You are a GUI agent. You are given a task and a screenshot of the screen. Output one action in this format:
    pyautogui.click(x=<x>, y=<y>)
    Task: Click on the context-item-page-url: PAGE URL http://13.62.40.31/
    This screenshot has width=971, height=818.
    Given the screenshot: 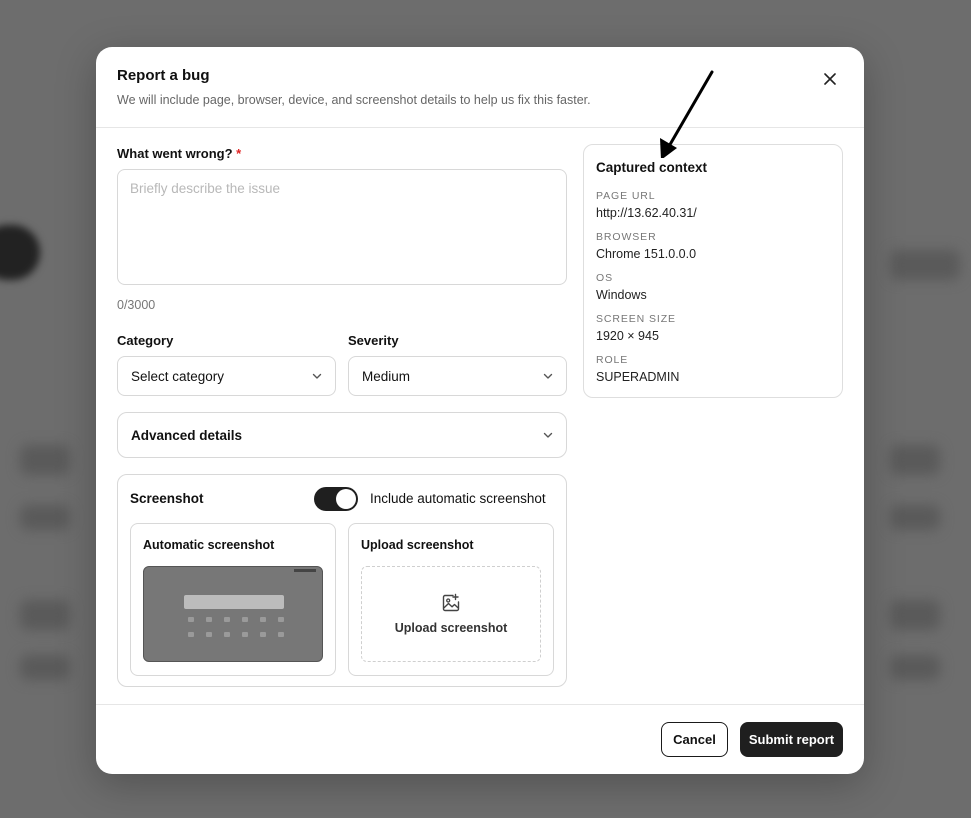 What is the action you would take?
    pyautogui.click(x=646, y=210)
    